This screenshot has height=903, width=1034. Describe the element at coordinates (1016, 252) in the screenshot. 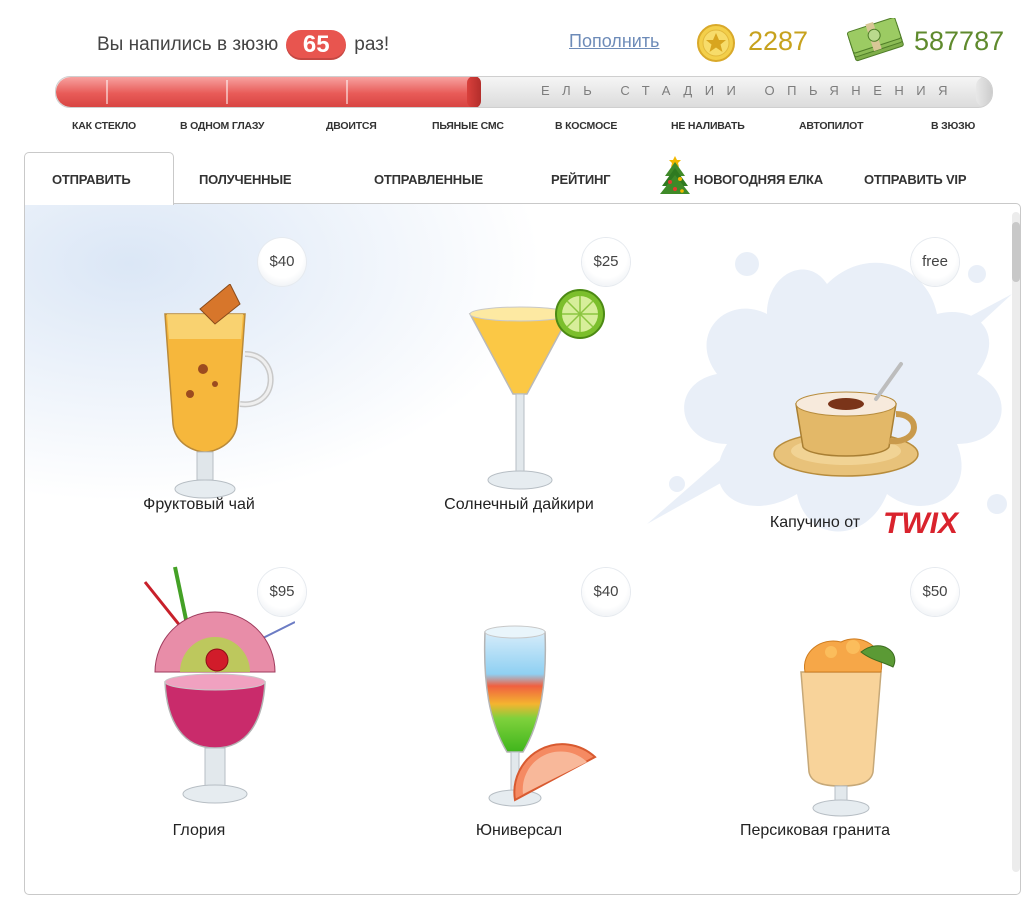

I see `scrollbar-thumb` at that location.